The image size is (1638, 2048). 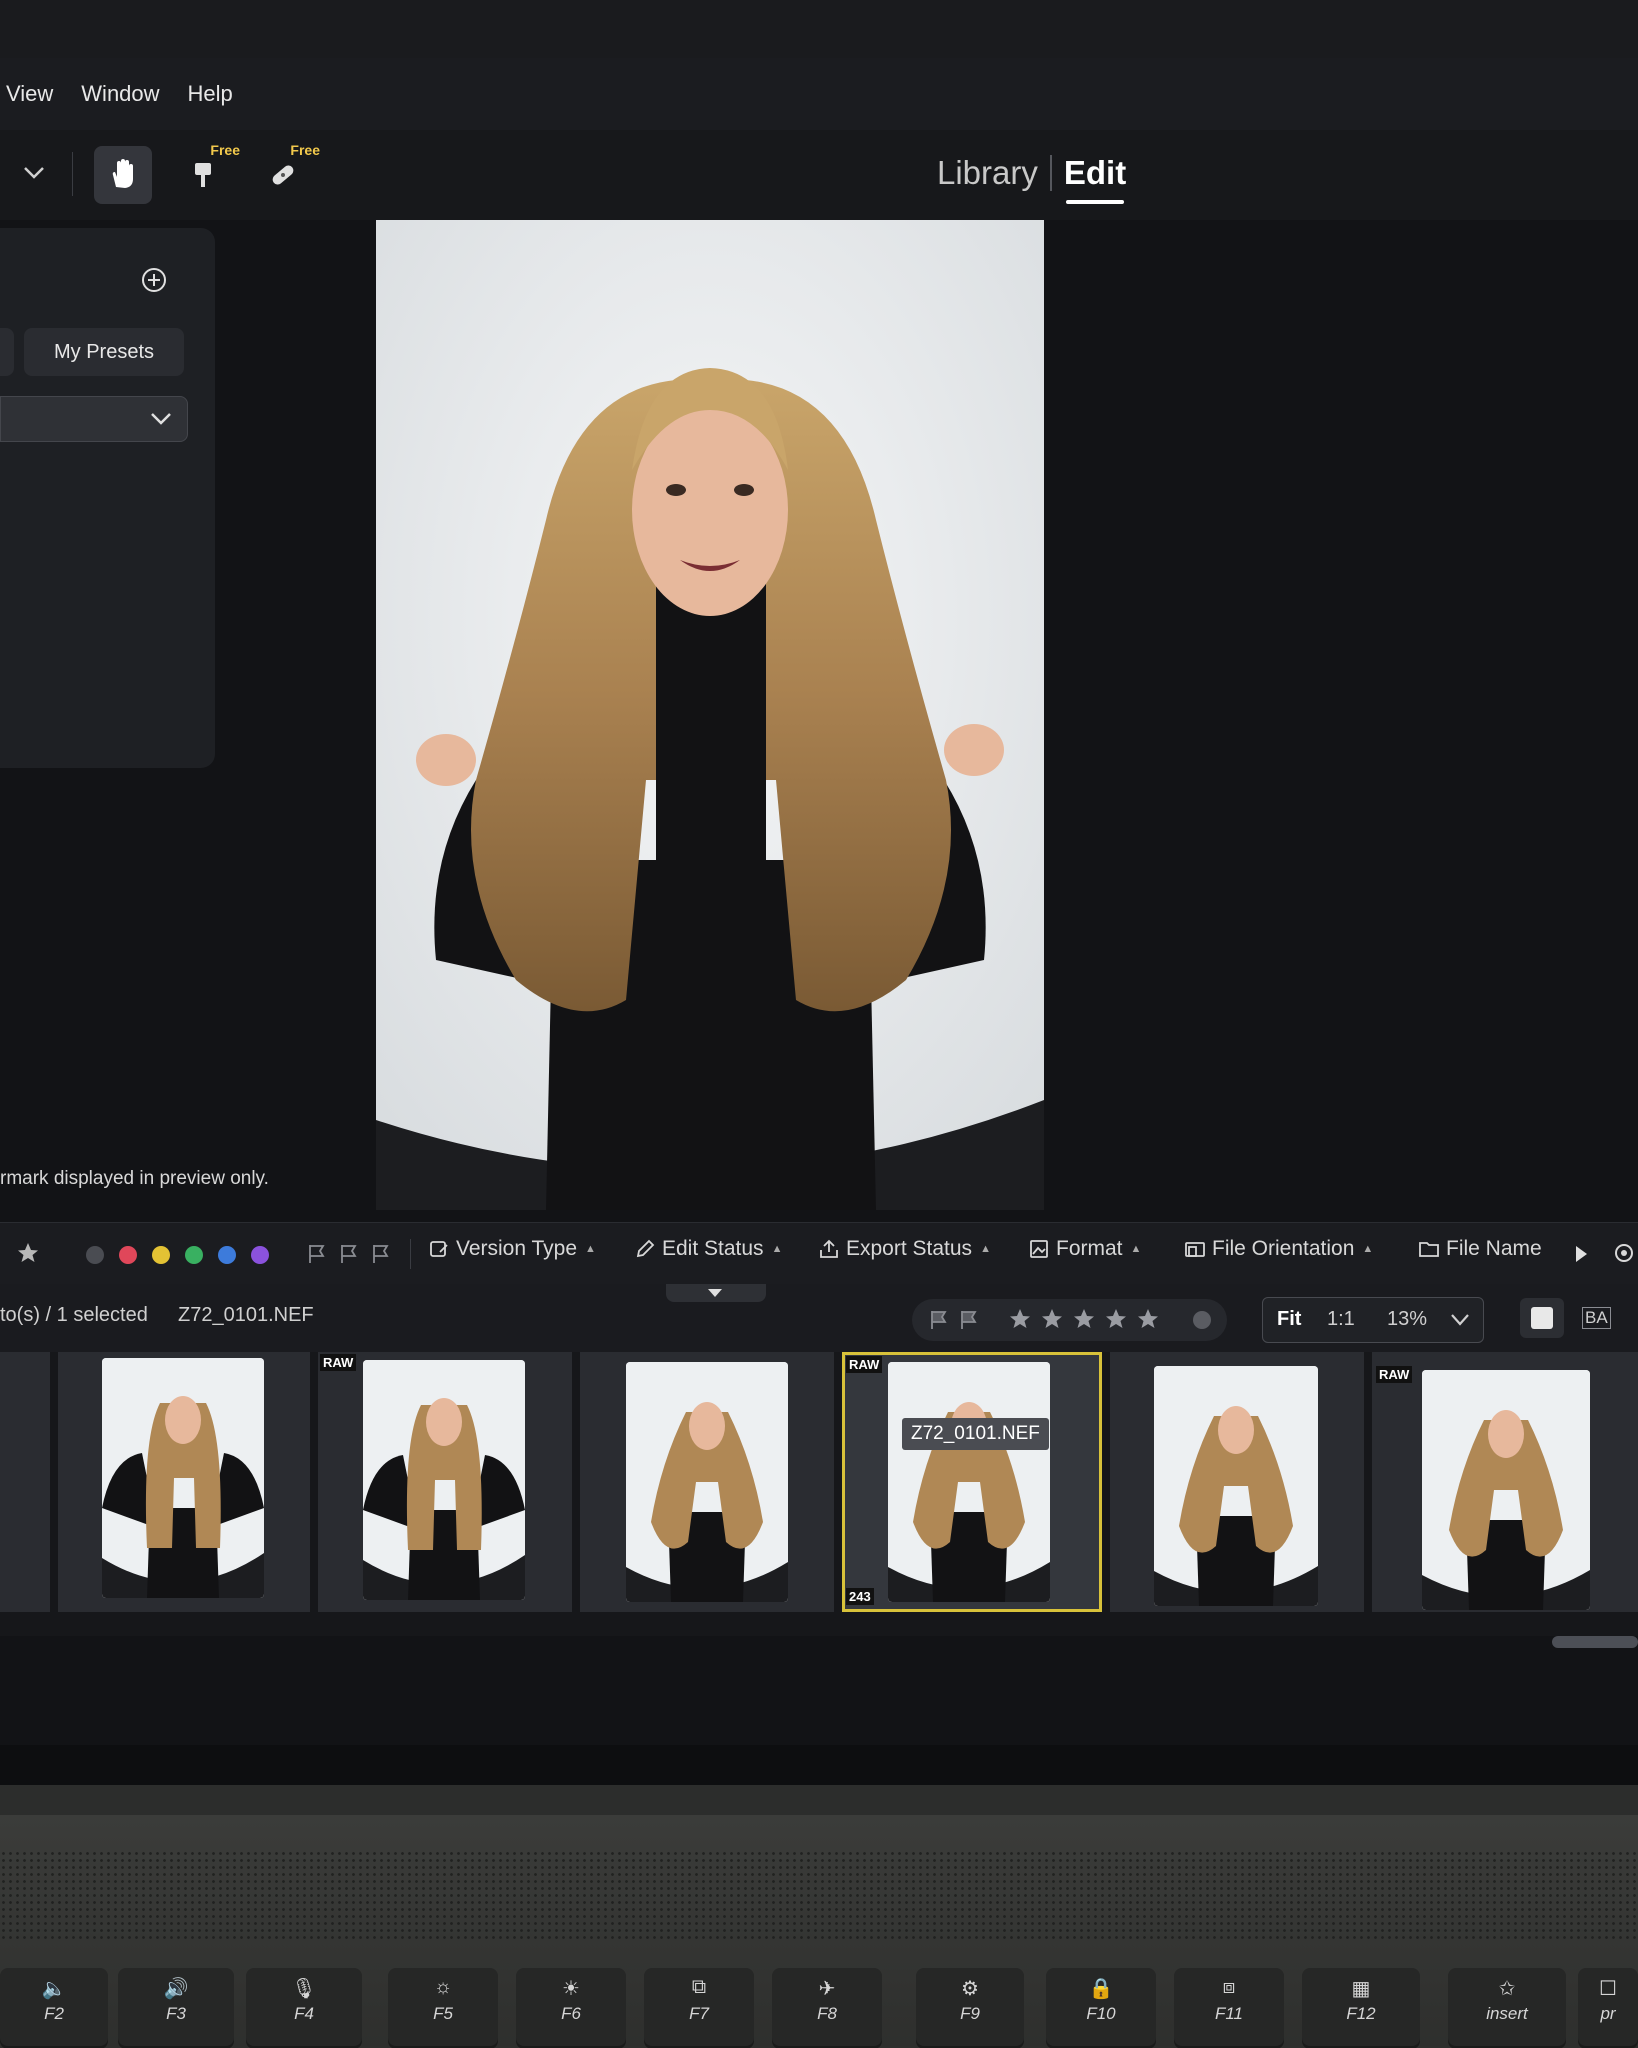 What do you see at coordinates (827, 1989) in the screenshot?
I see `key-glyph-icon: ✈` at bounding box center [827, 1989].